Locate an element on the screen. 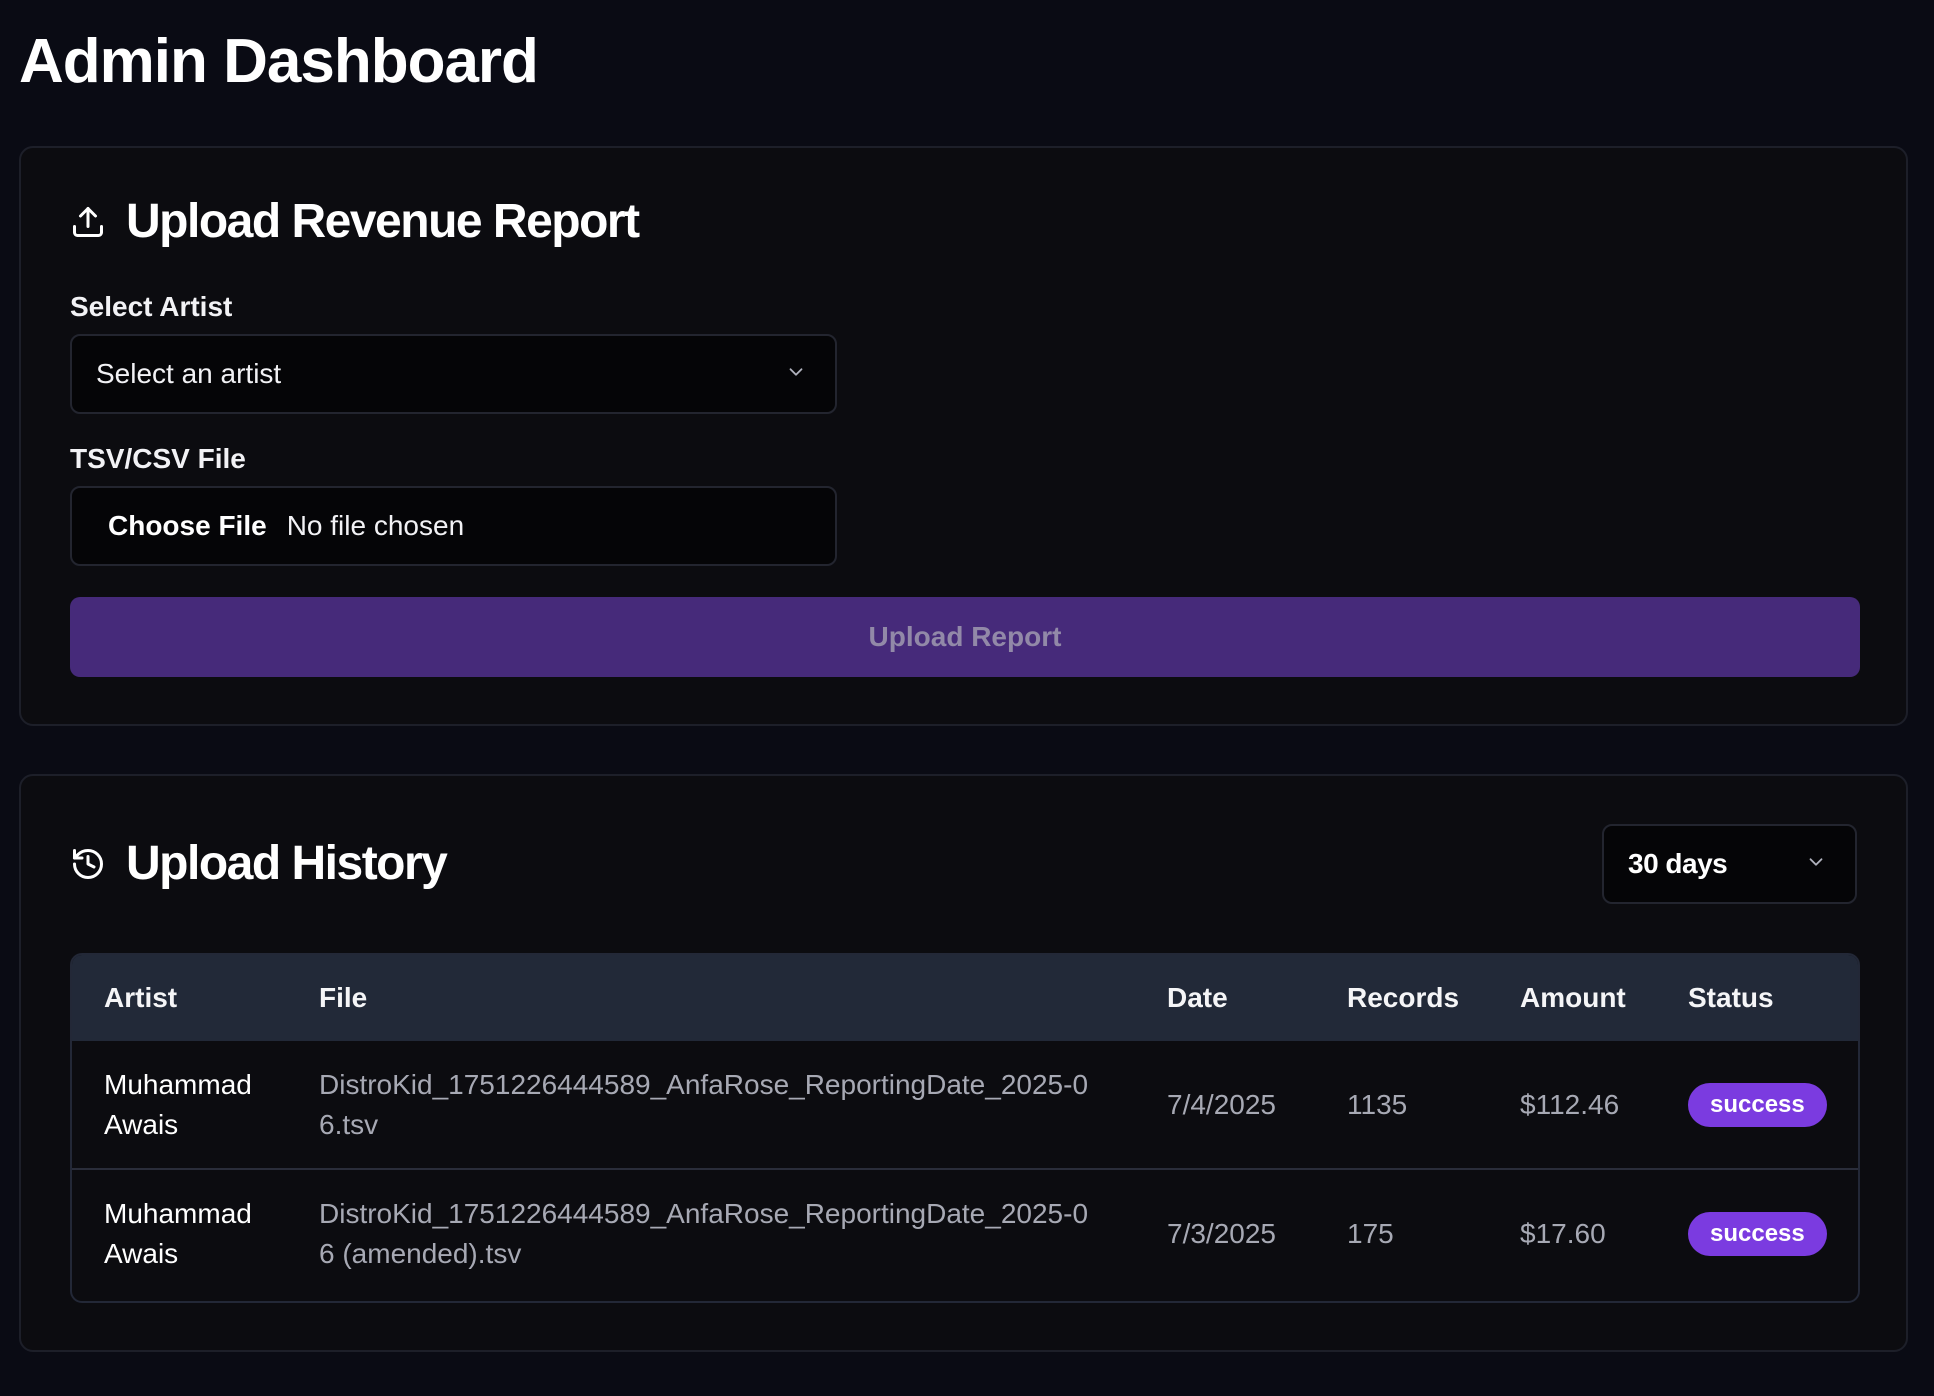  history-card-header: Upload History is located at coordinates (259, 864).